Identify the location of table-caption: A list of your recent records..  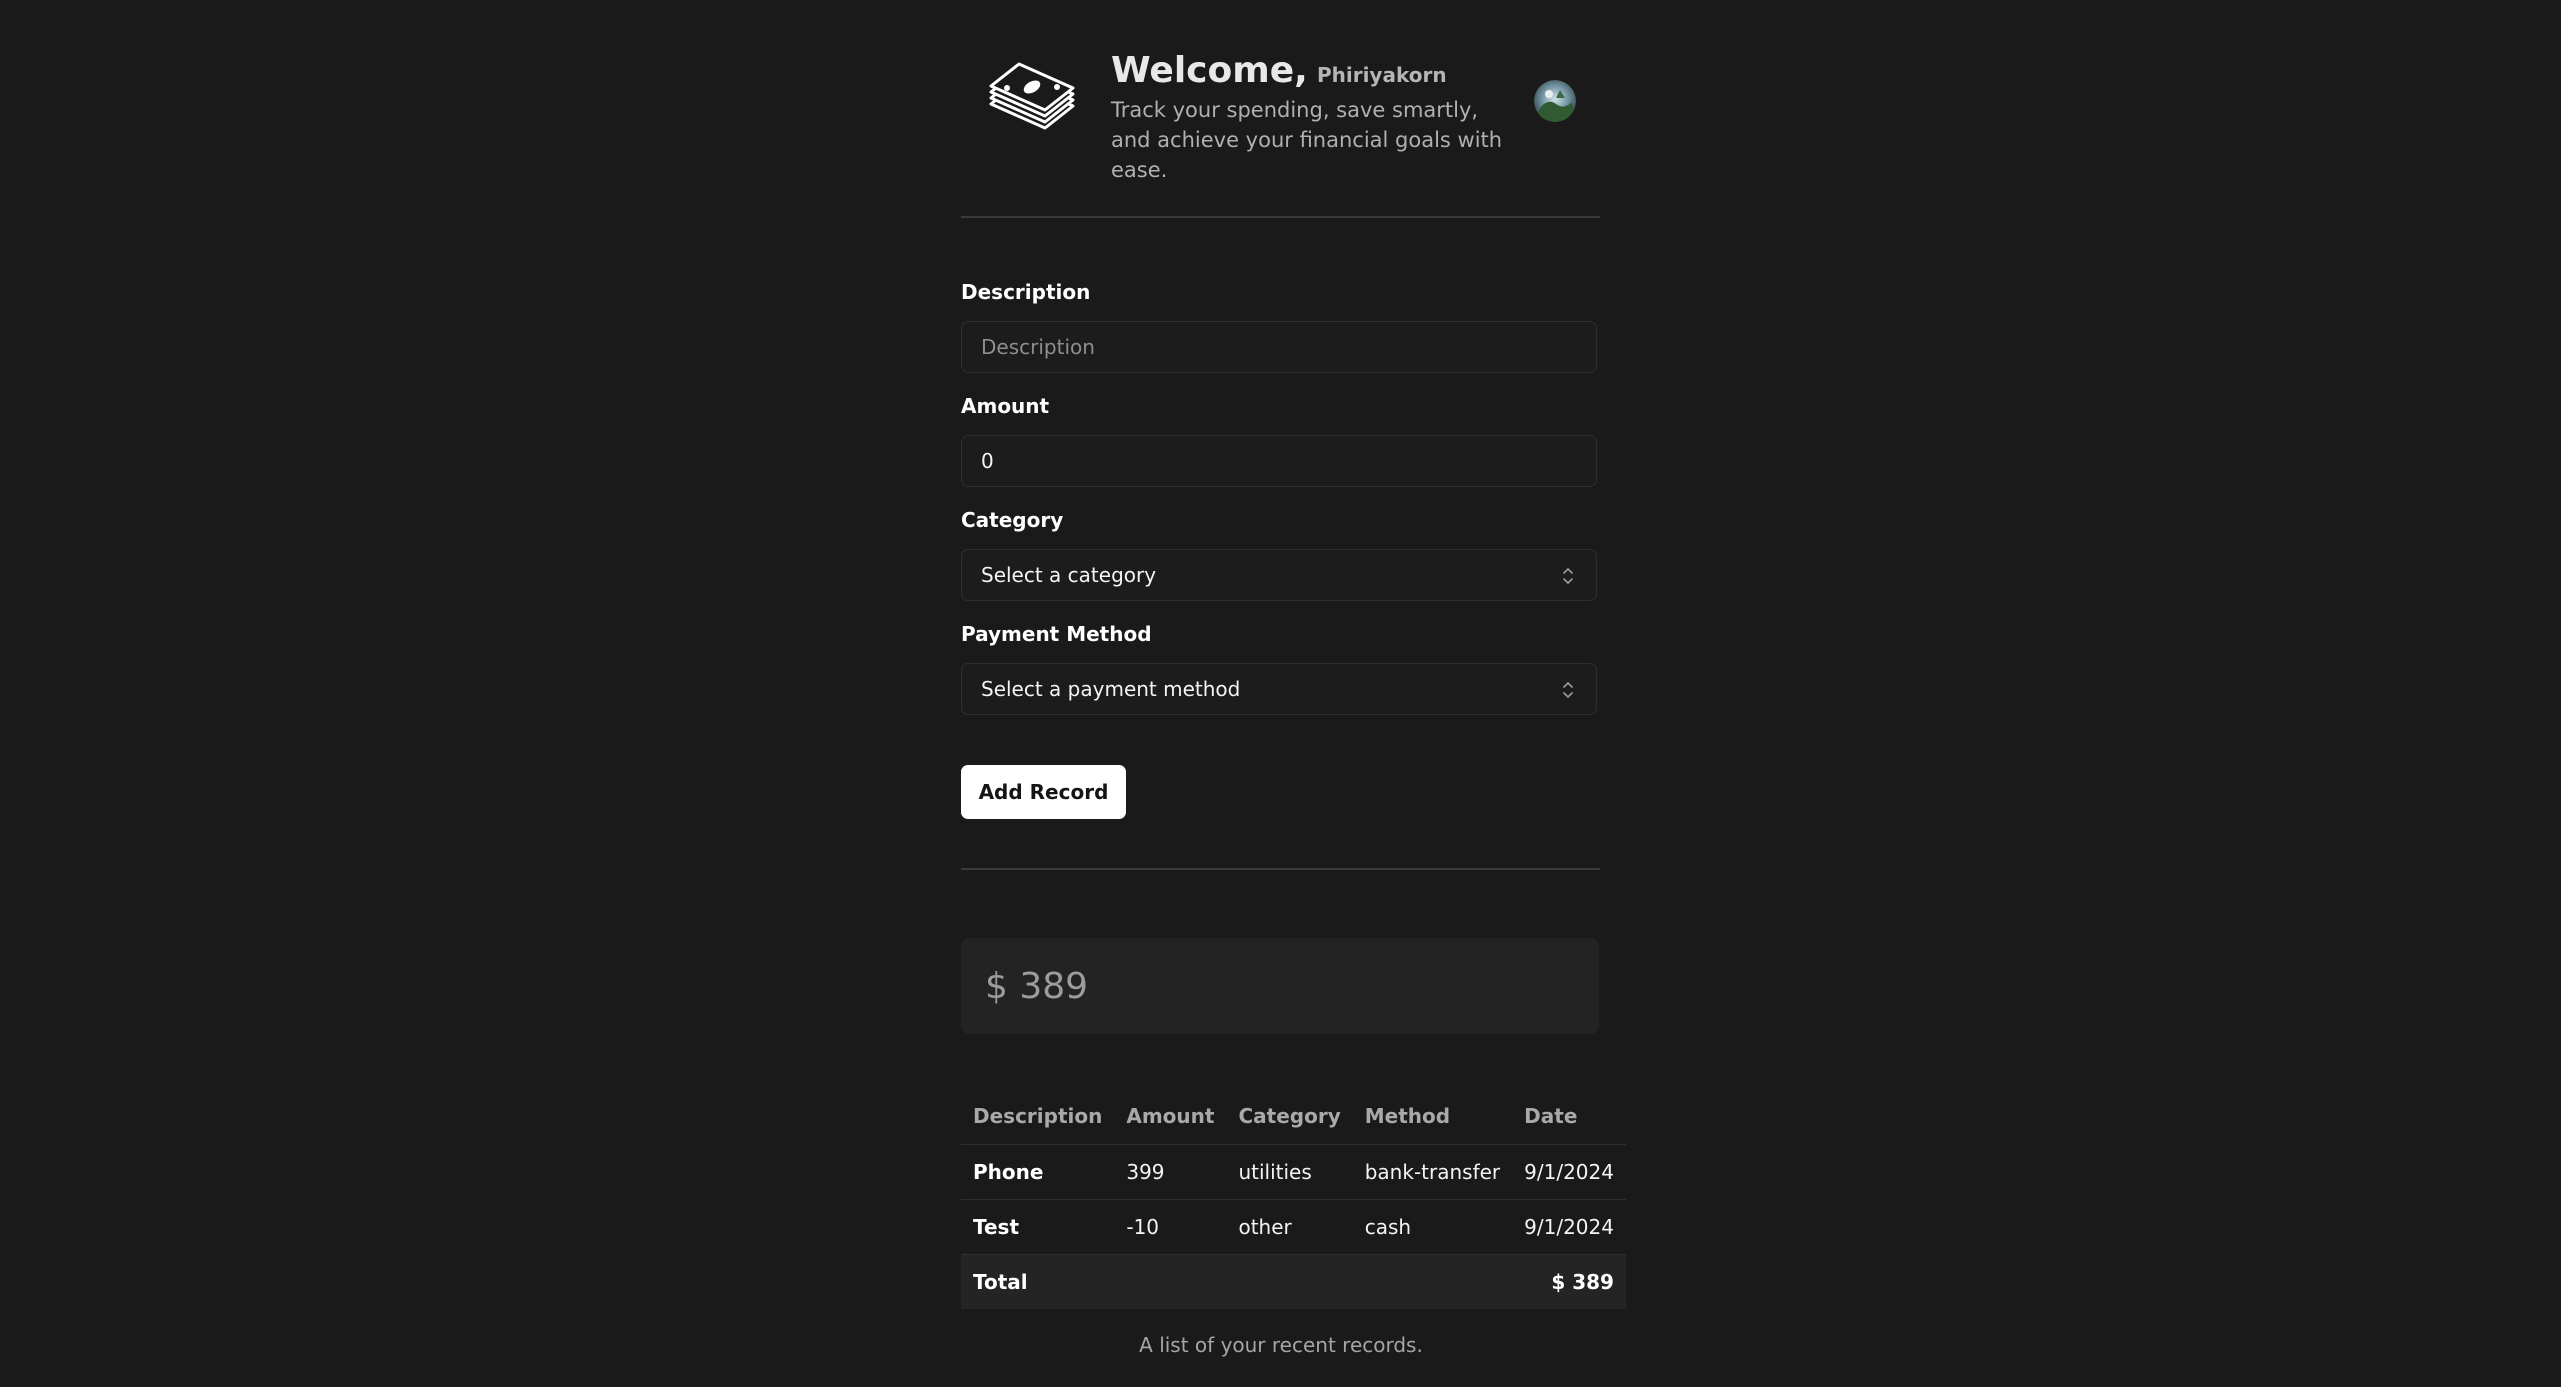
(1281, 1345).